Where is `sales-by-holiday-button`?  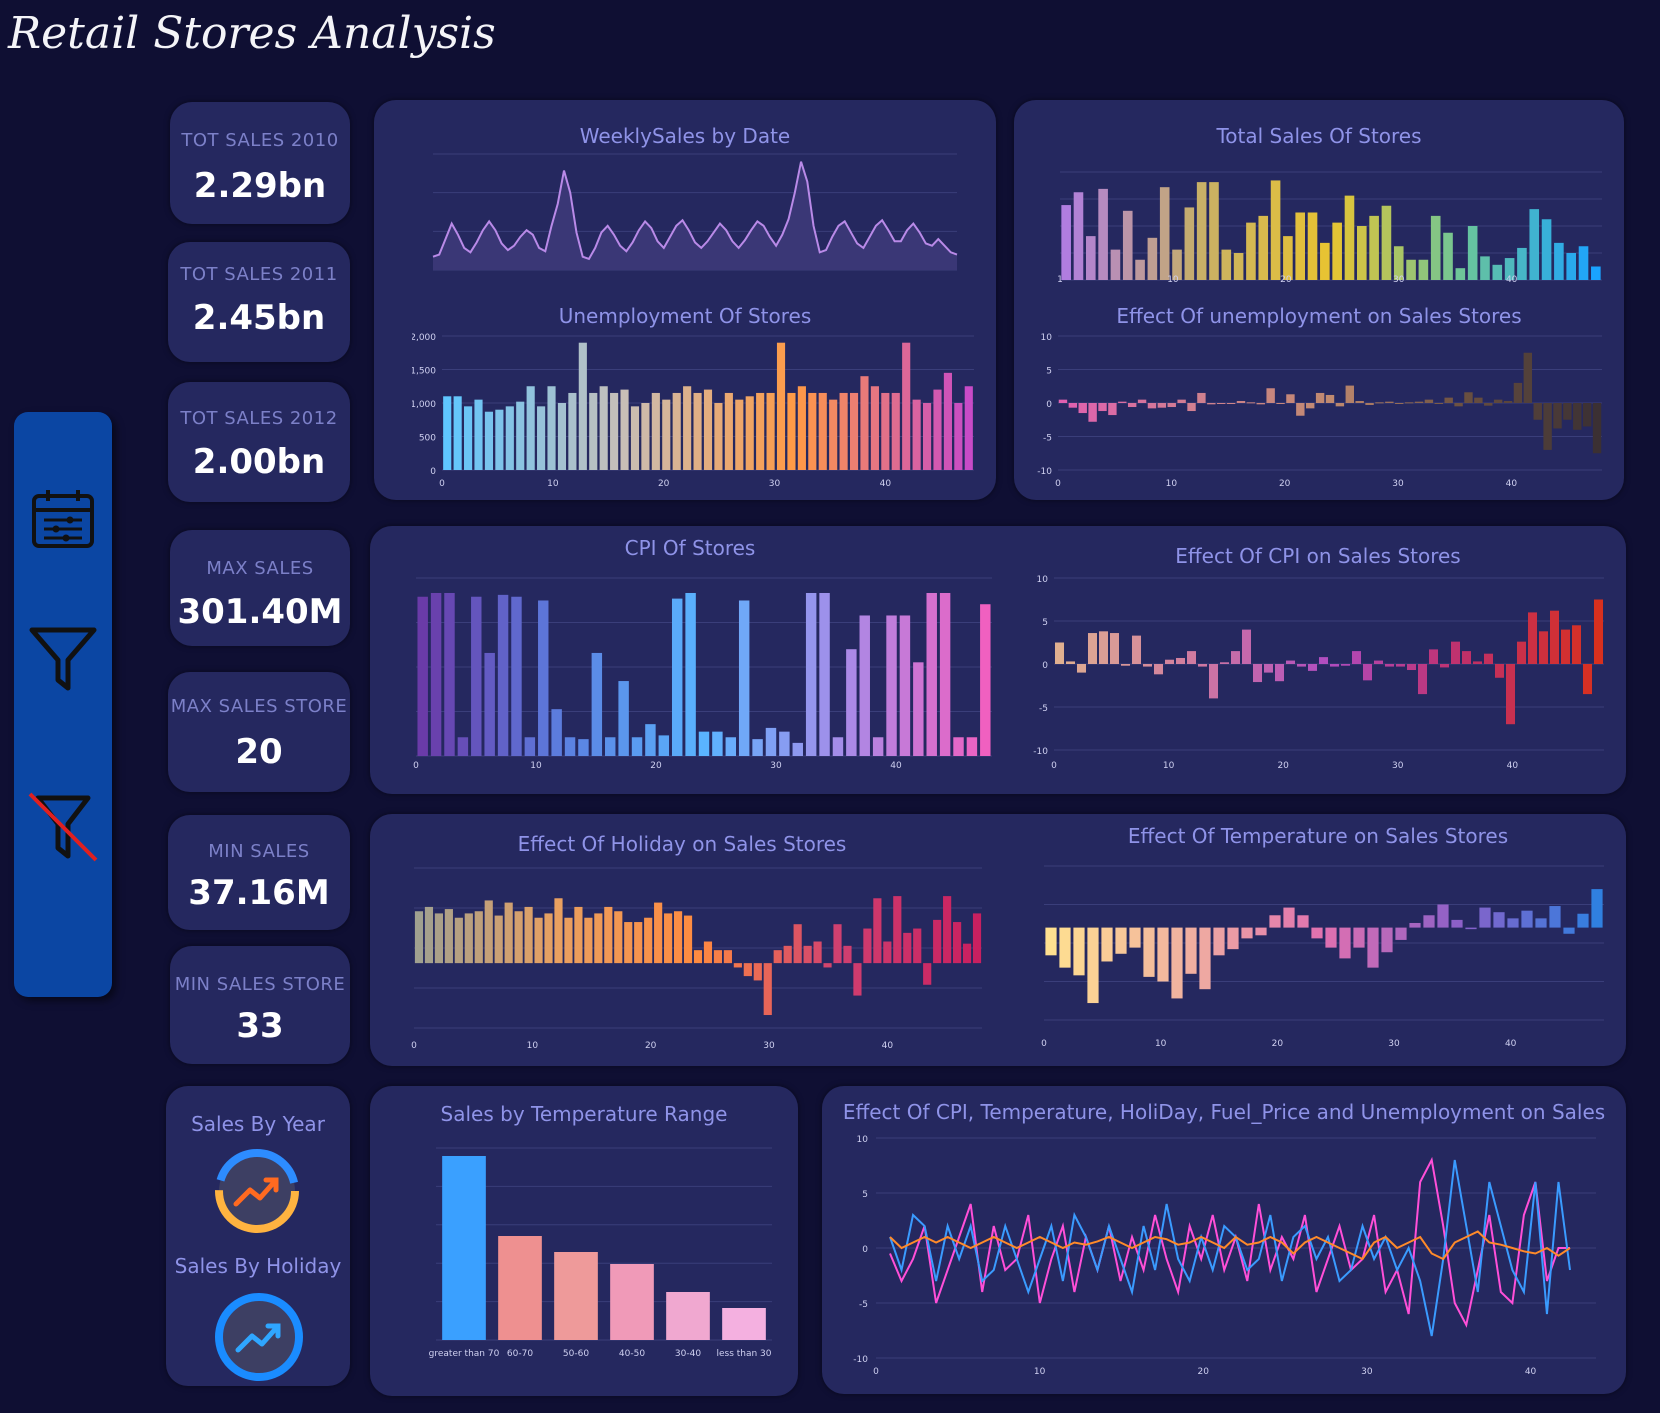 sales-by-holiday-button is located at coordinates (259, 1339).